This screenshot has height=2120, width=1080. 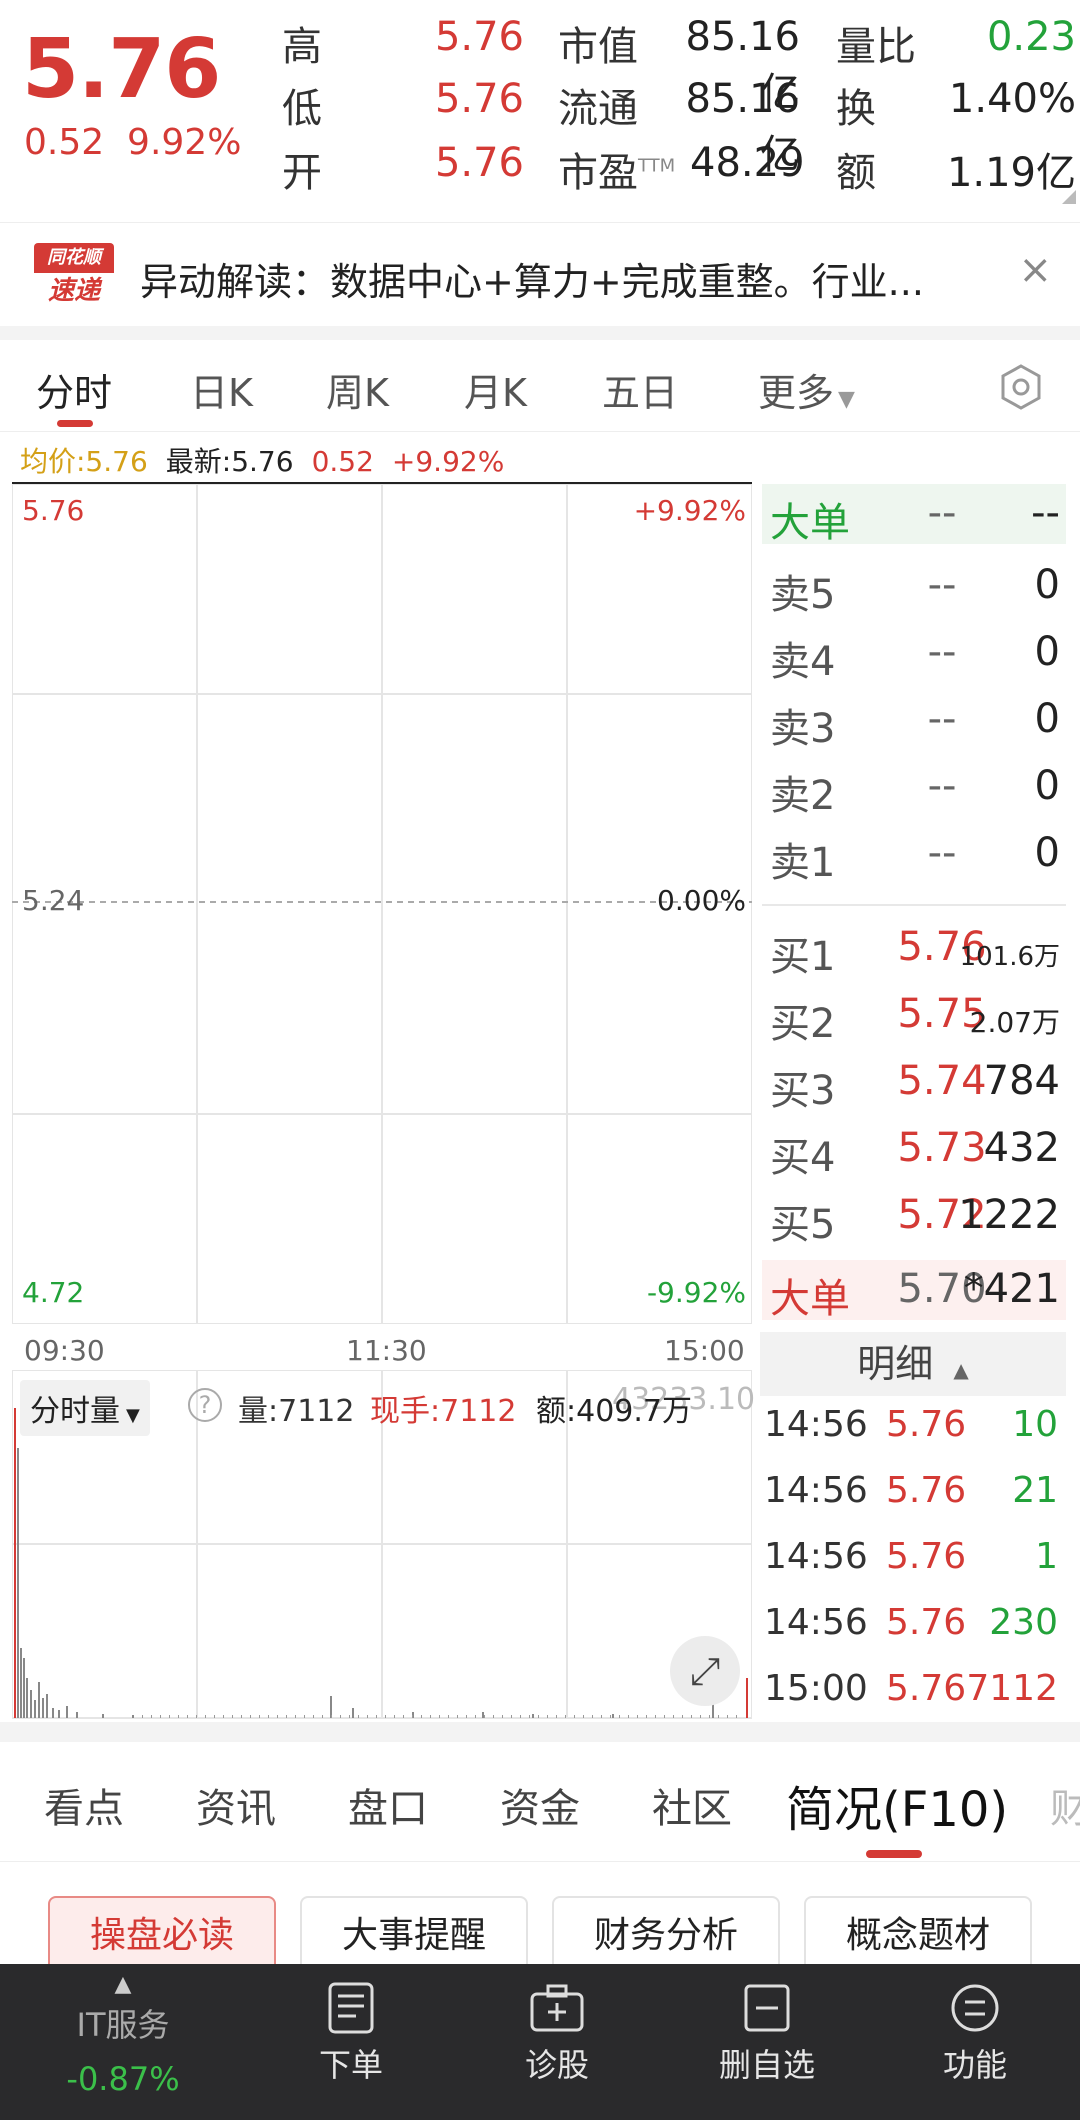 I want to click on axis-bottom-price: 4.72, so click(x=53, y=1292).